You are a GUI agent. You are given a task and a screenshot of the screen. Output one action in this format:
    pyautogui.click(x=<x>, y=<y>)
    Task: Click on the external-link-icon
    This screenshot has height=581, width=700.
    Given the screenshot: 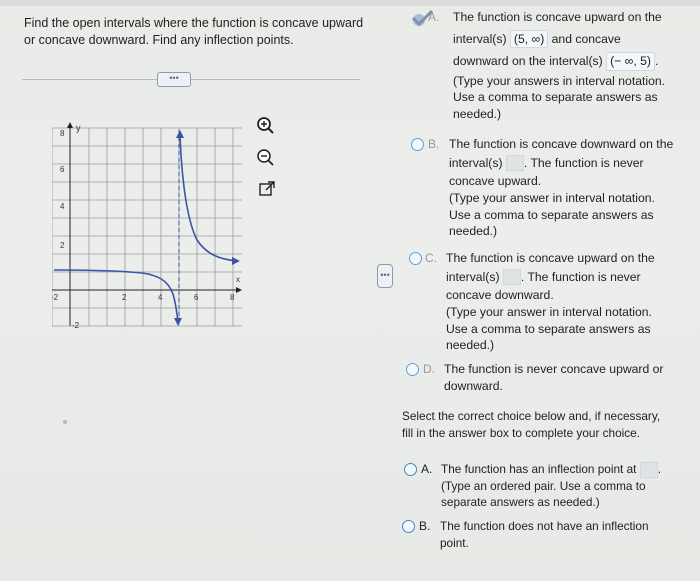 What is the action you would take?
    pyautogui.click(x=267, y=189)
    